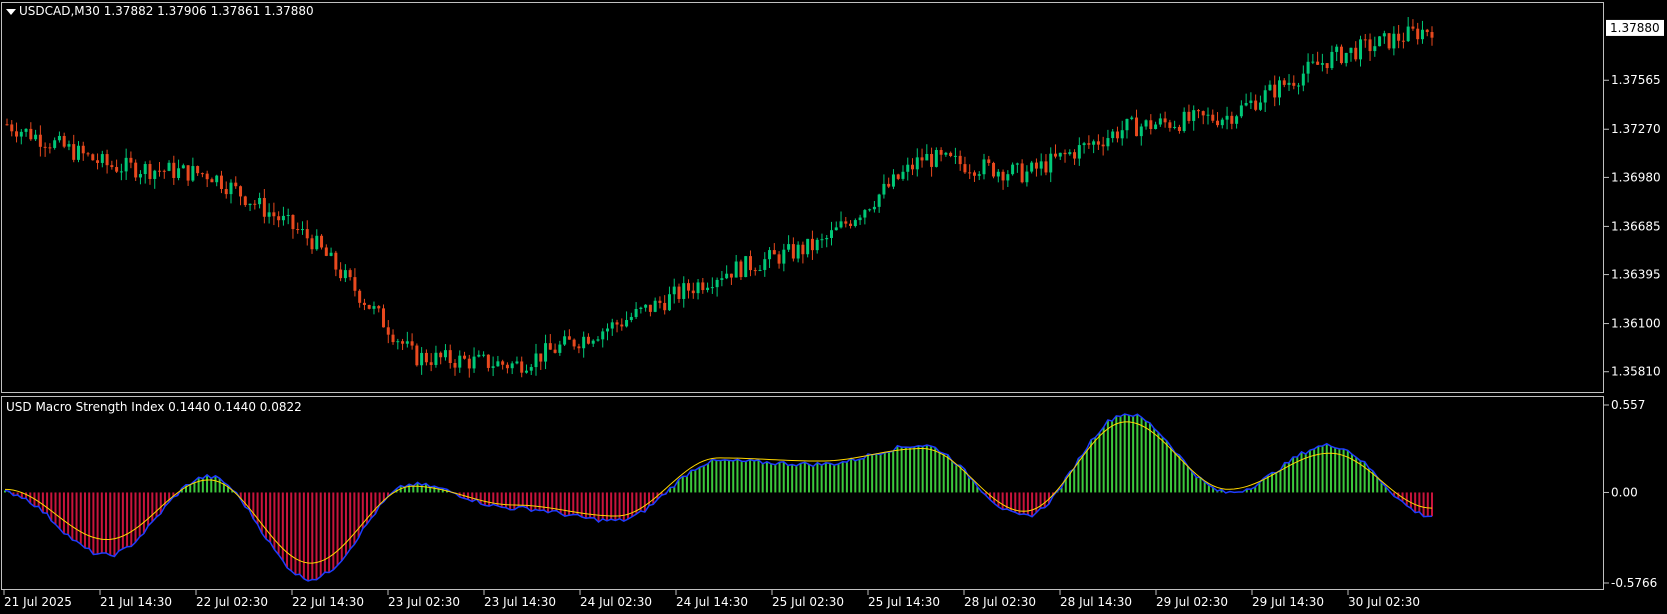 This screenshot has width=1667, height=614. What do you see at coordinates (232, 602) in the screenshot?
I see `time-tick-label: 22 Jul 02:30` at bounding box center [232, 602].